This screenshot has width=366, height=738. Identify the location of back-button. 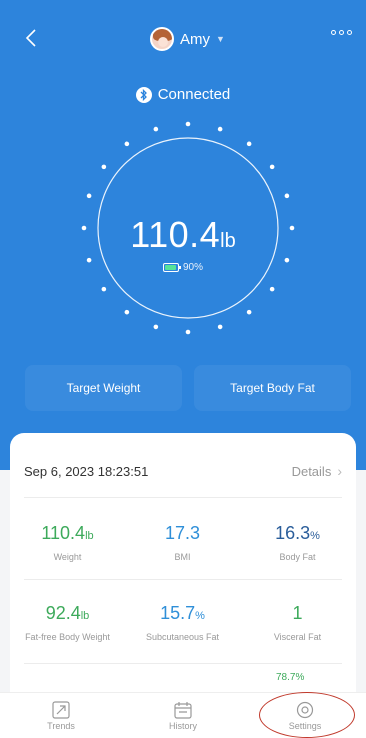
(31, 38).